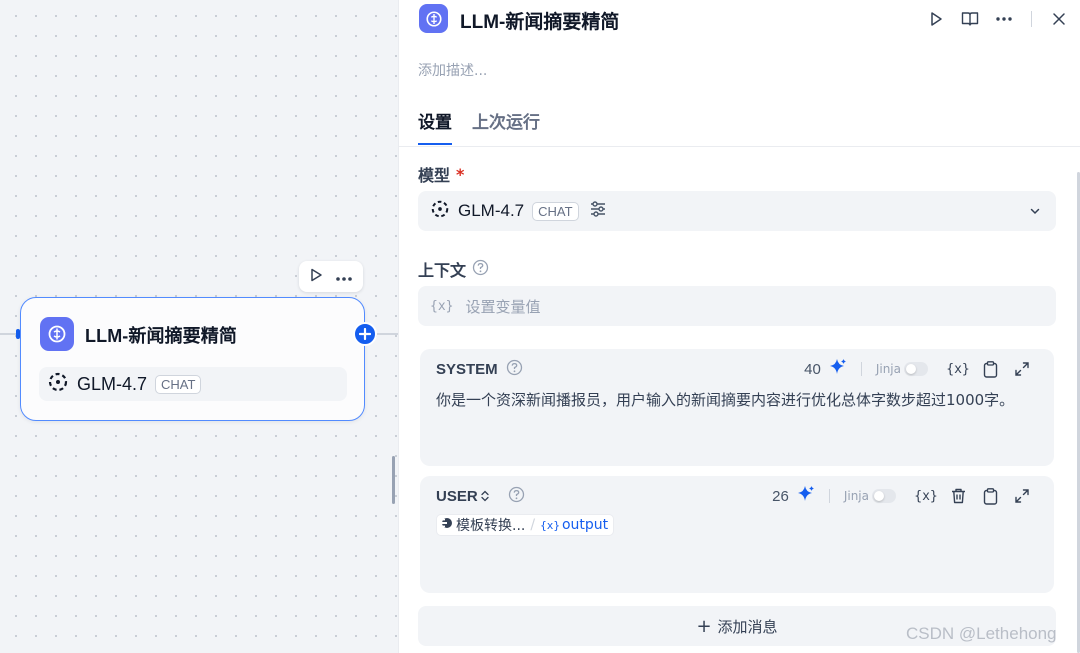 Image resolution: width=1080 pixels, height=653 pixels. What do you see at coordinates (1035, 212) in the screenshot?
I see `chevron-down-icon` at bounding box center [1035, 212].